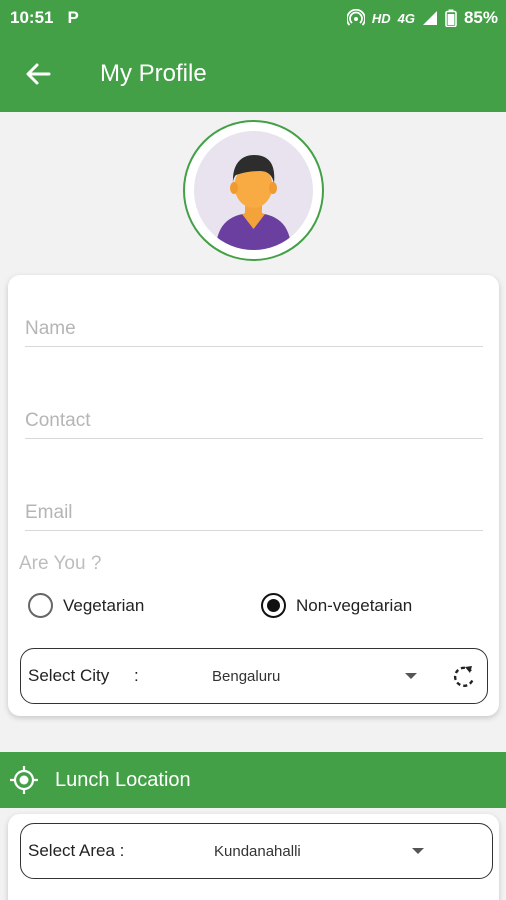  I want to click on area-select: Select Area : Kundanahalli, so click(256, 851).